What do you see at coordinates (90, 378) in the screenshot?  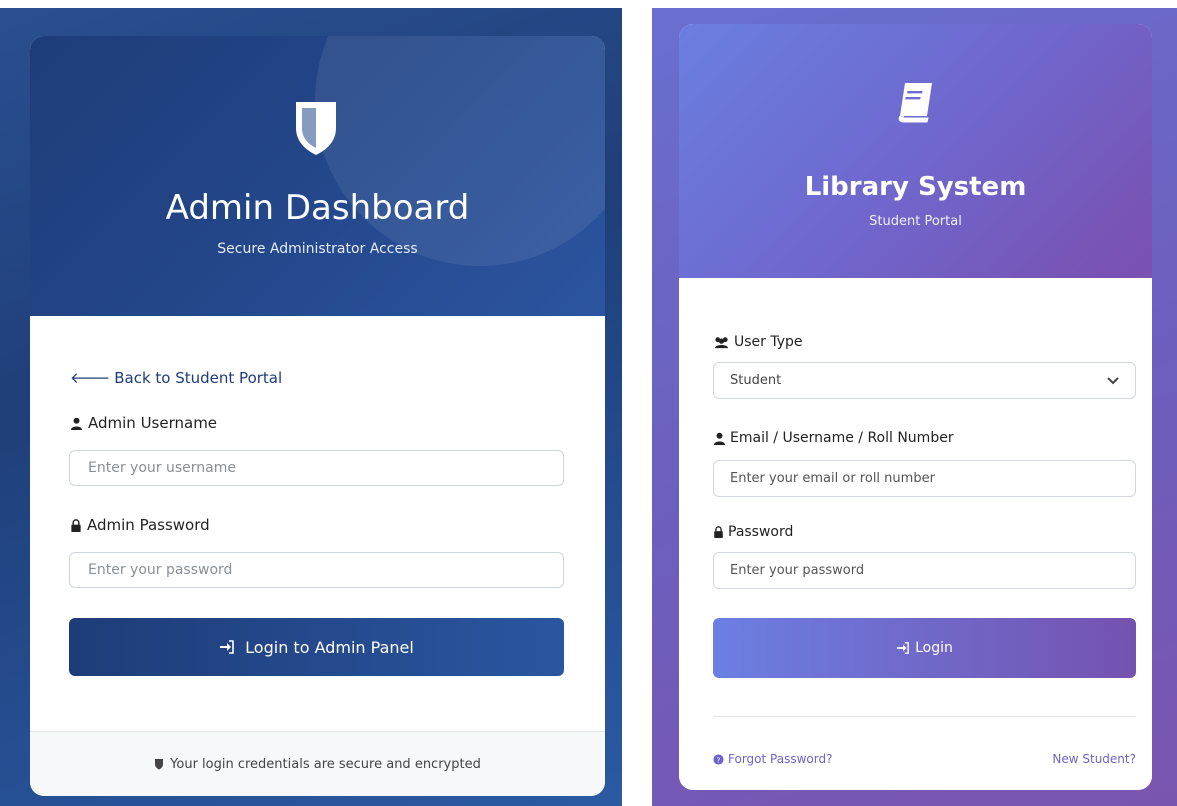 I see `arrow-left-icon: 🡐` at bounding box center [90, 378].